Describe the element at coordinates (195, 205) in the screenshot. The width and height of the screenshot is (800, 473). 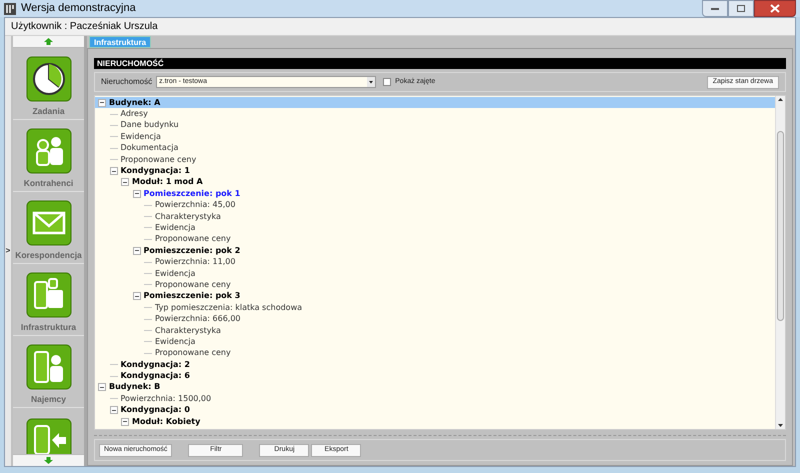
I see `tree-leaf: Powierzchnia: 45,00` at that location.